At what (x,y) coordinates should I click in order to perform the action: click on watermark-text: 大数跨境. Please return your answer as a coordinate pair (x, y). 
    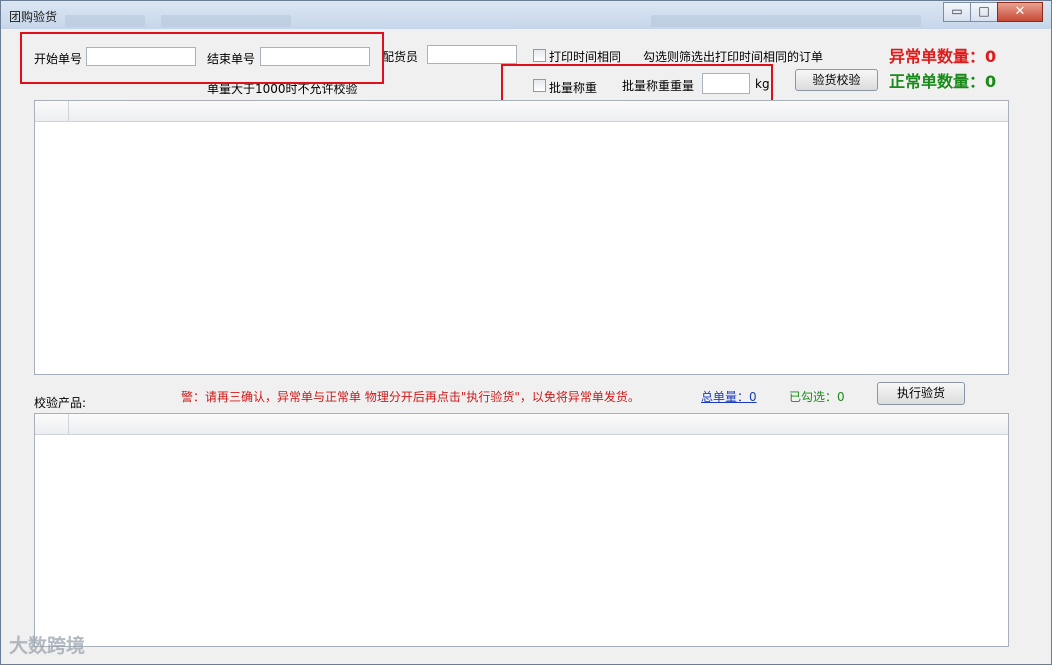
    Looking at the image, I should click on (47, 646).